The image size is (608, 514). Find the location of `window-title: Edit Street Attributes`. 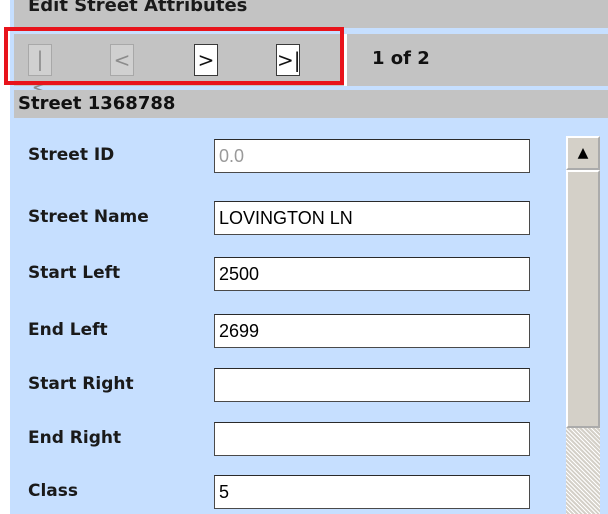

window-title: Edit Street Attributes is located at coordinates (311, 14).